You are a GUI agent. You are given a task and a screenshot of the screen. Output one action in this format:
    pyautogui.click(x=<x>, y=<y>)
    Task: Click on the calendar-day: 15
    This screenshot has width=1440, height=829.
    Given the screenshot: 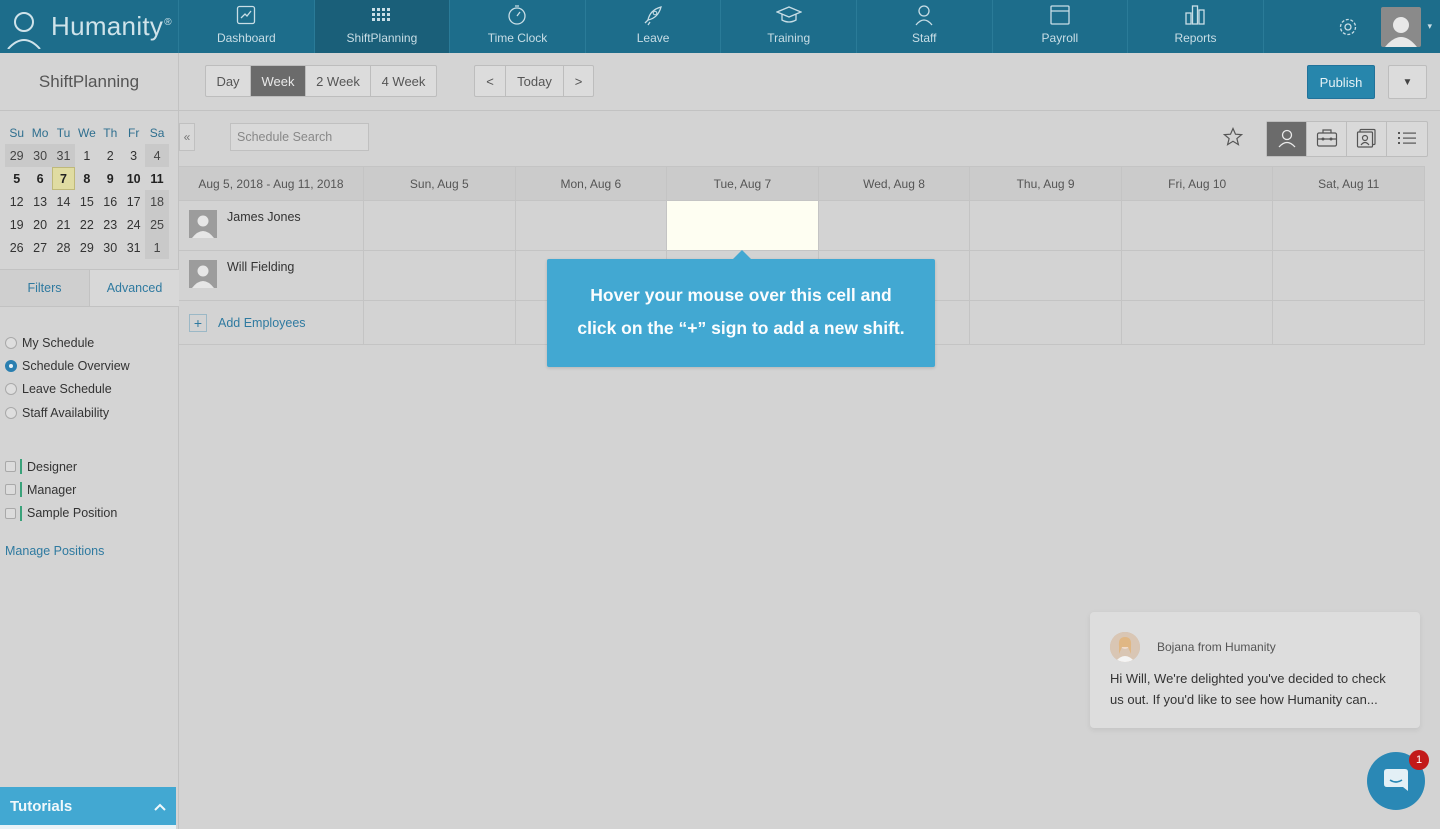 What is the action you would take?
    pyautogui.click(x=86, y=201)
    